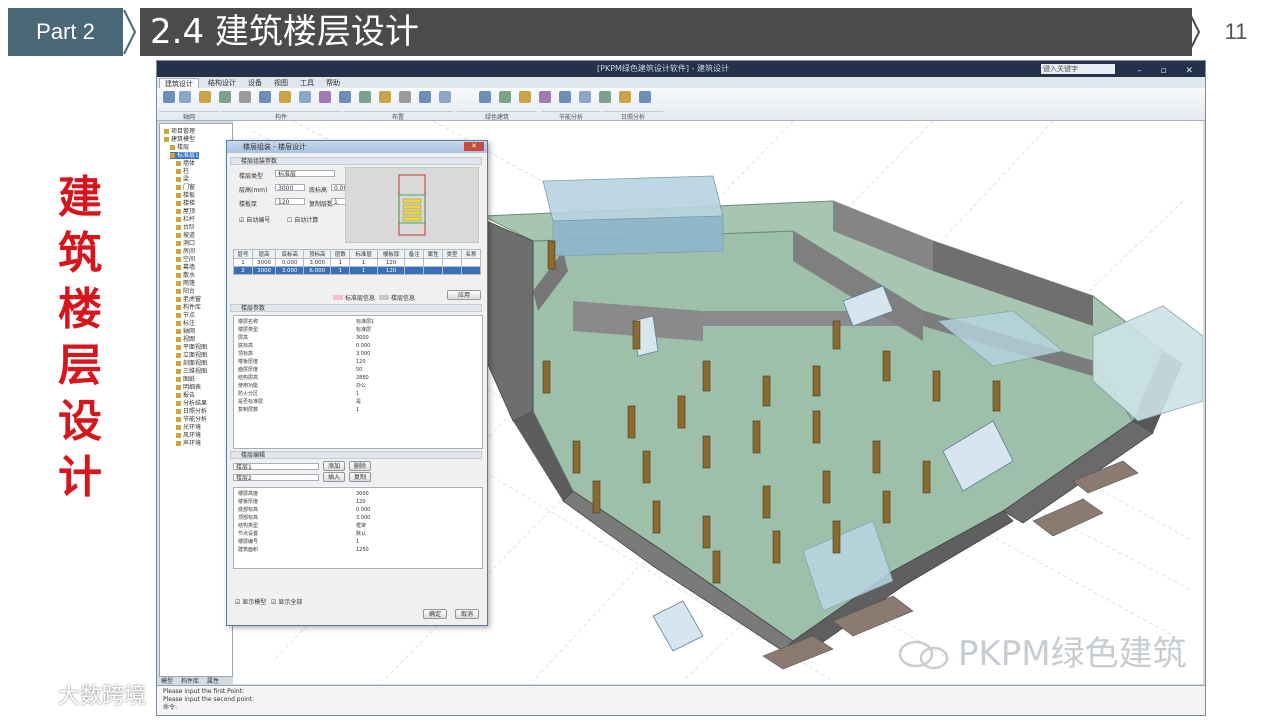 The height and width of the screenshot is (720, 1280). I want to click on tree-item: 明细表, so click(188, 387).